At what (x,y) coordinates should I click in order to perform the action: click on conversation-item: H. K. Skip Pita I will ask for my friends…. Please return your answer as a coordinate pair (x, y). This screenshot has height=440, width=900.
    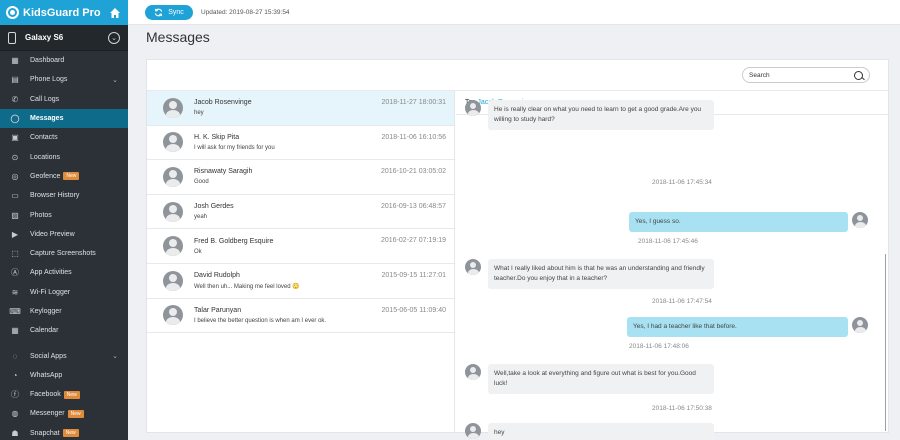
    Looking at the image, I should click on (300, 143).